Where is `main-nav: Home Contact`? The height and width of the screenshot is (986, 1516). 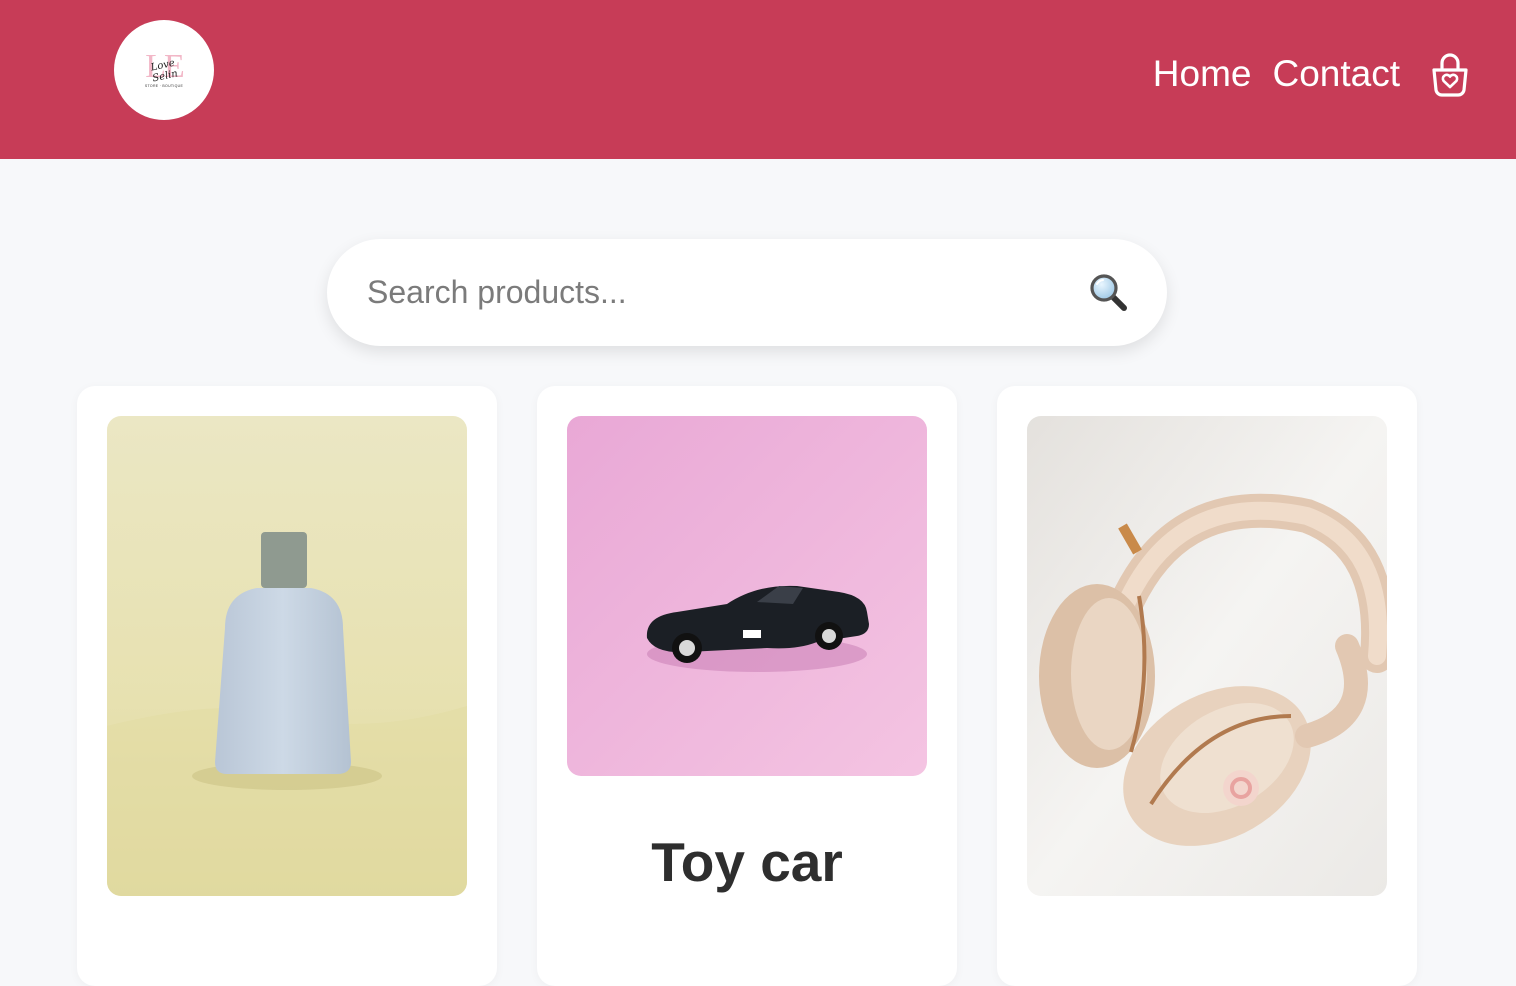 main-nav: Home Contact is located at coordinates (1276, 74).